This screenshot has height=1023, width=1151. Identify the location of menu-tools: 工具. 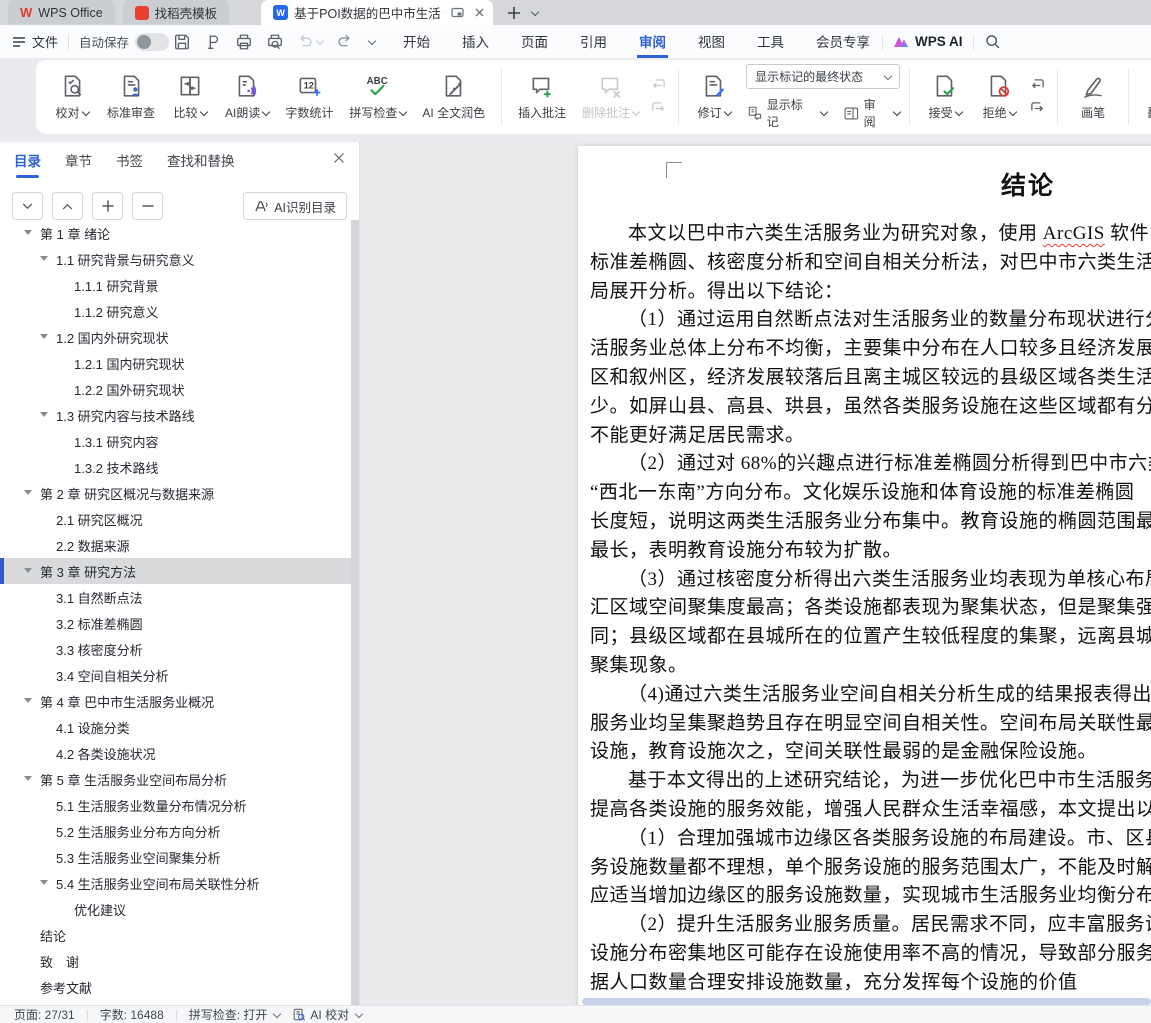
(770, 41).